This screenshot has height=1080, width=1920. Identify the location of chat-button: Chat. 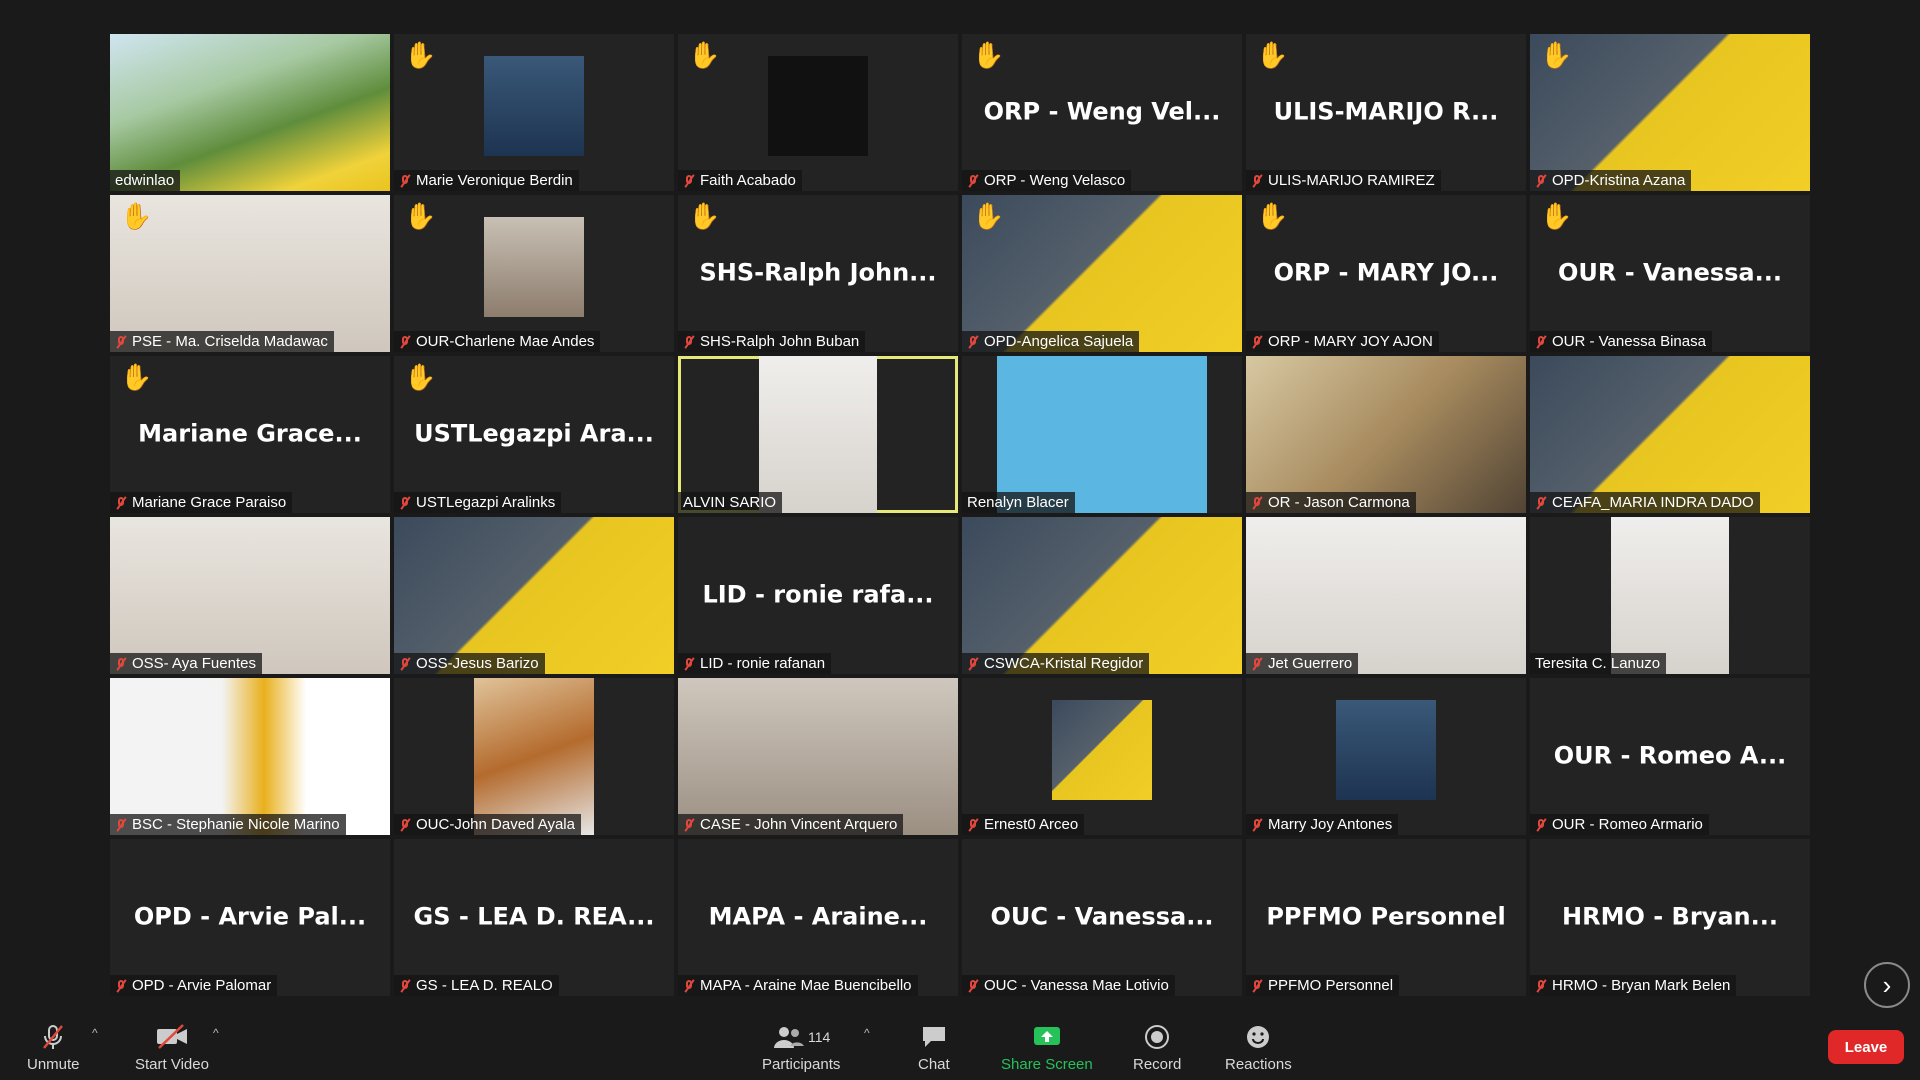
(934, 1047).